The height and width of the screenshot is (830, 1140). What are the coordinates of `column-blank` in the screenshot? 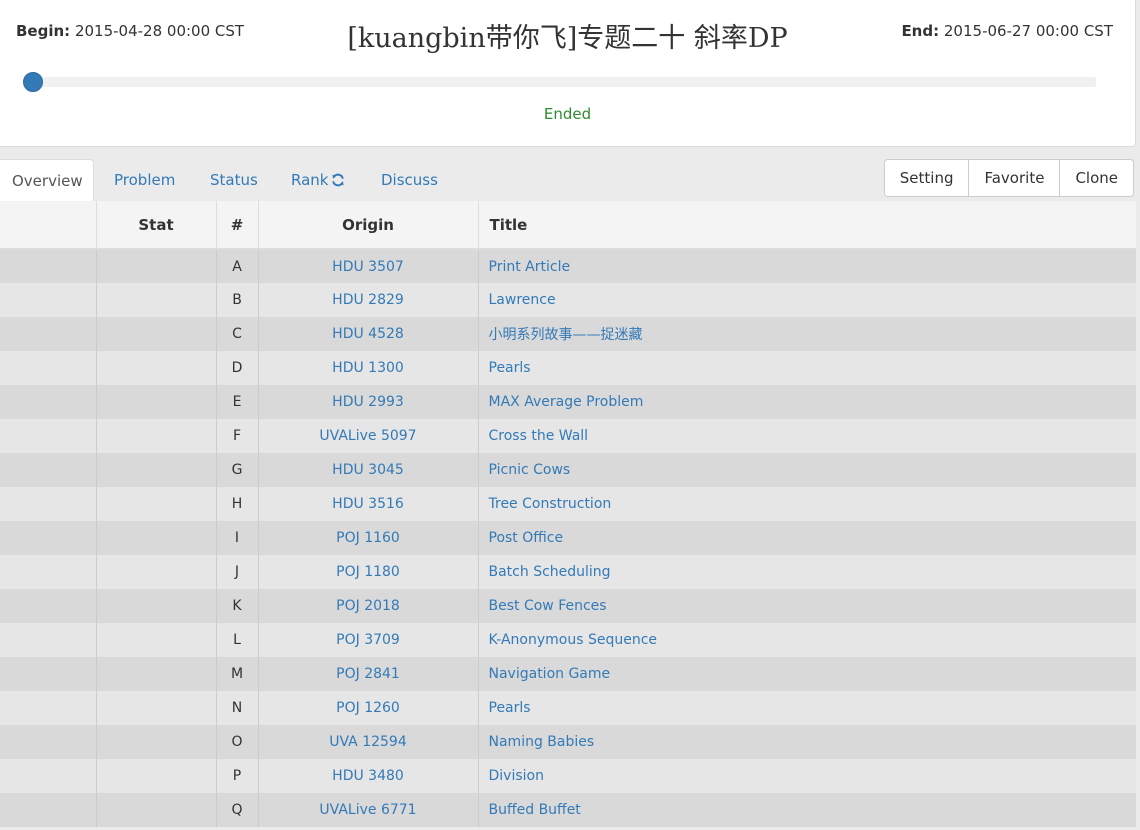 It's located at (48, 225).